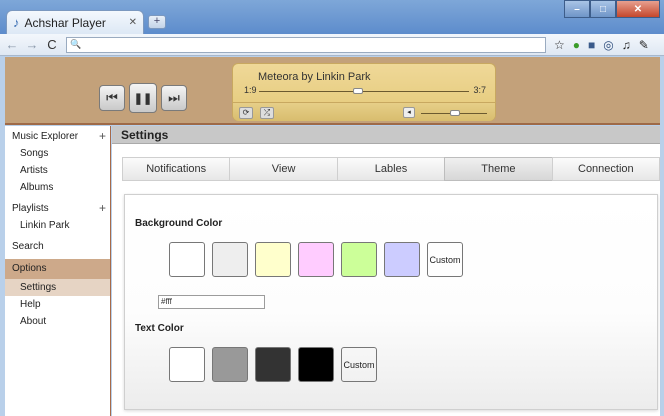 Image resolution: width=664 pixels, height=416 pixels. I want to click on repeat-icon: ⟳, so click(246, 113).